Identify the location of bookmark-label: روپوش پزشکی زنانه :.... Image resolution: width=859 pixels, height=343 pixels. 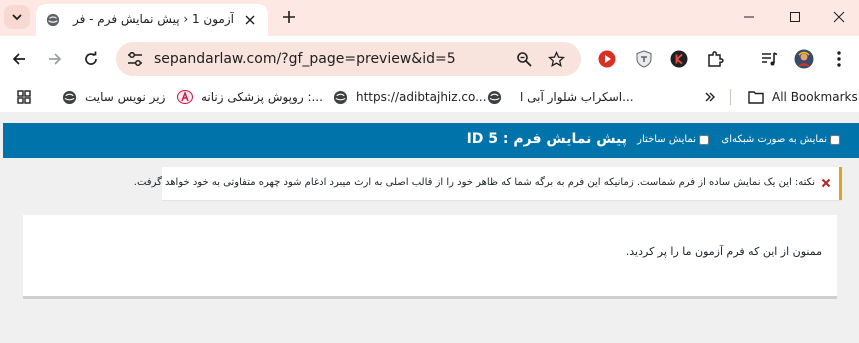
(262, 97).